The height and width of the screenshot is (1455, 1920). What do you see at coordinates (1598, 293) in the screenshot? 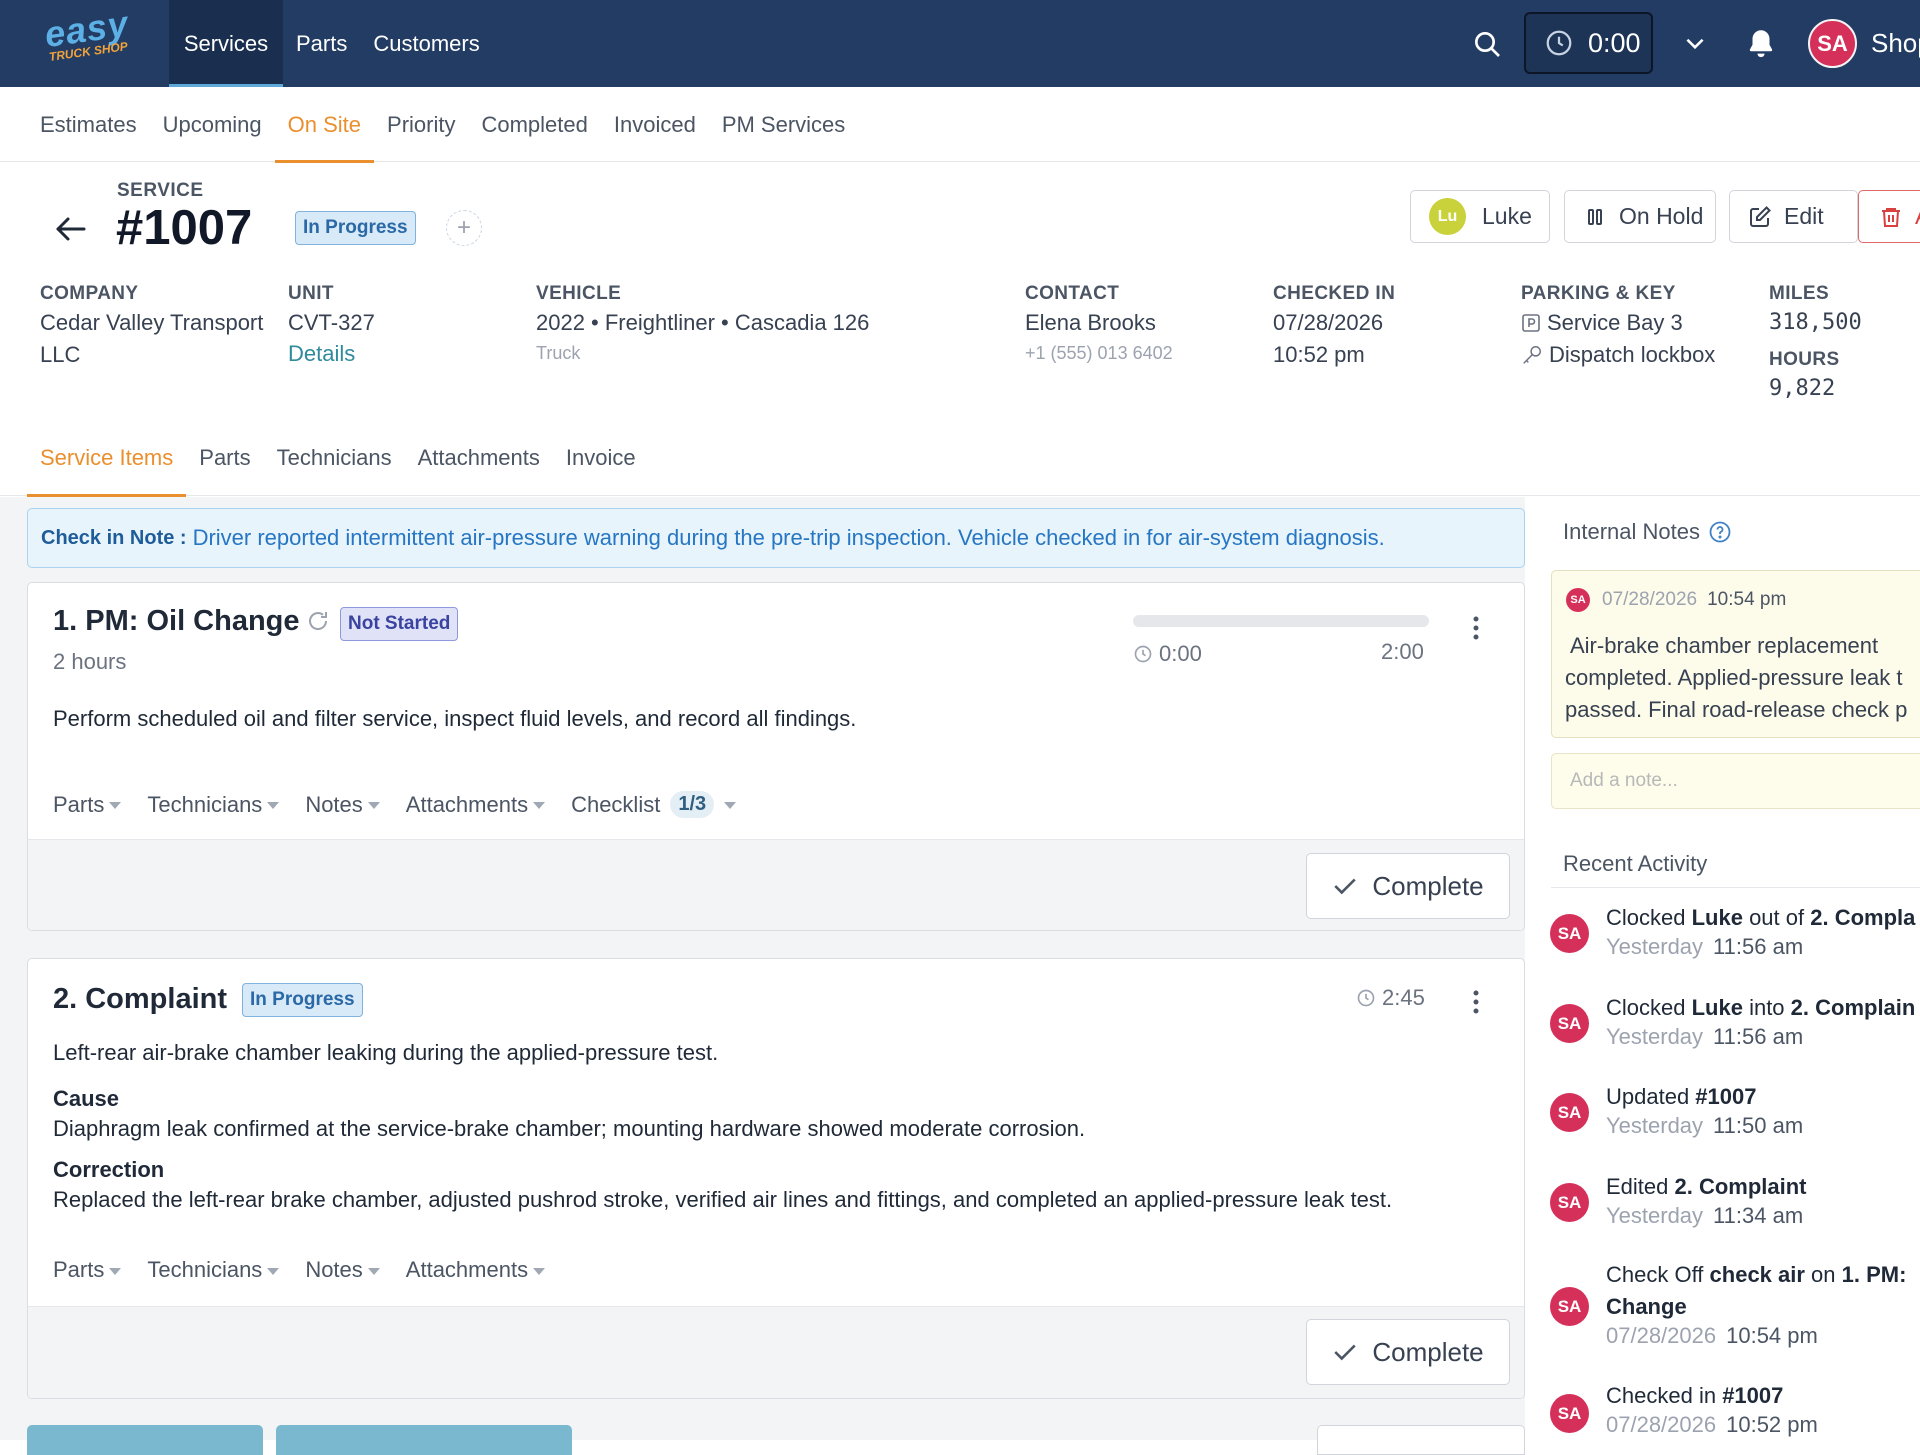
I see `parking-key-label: PARKING & KEY` at bounding box center [1598, 293].